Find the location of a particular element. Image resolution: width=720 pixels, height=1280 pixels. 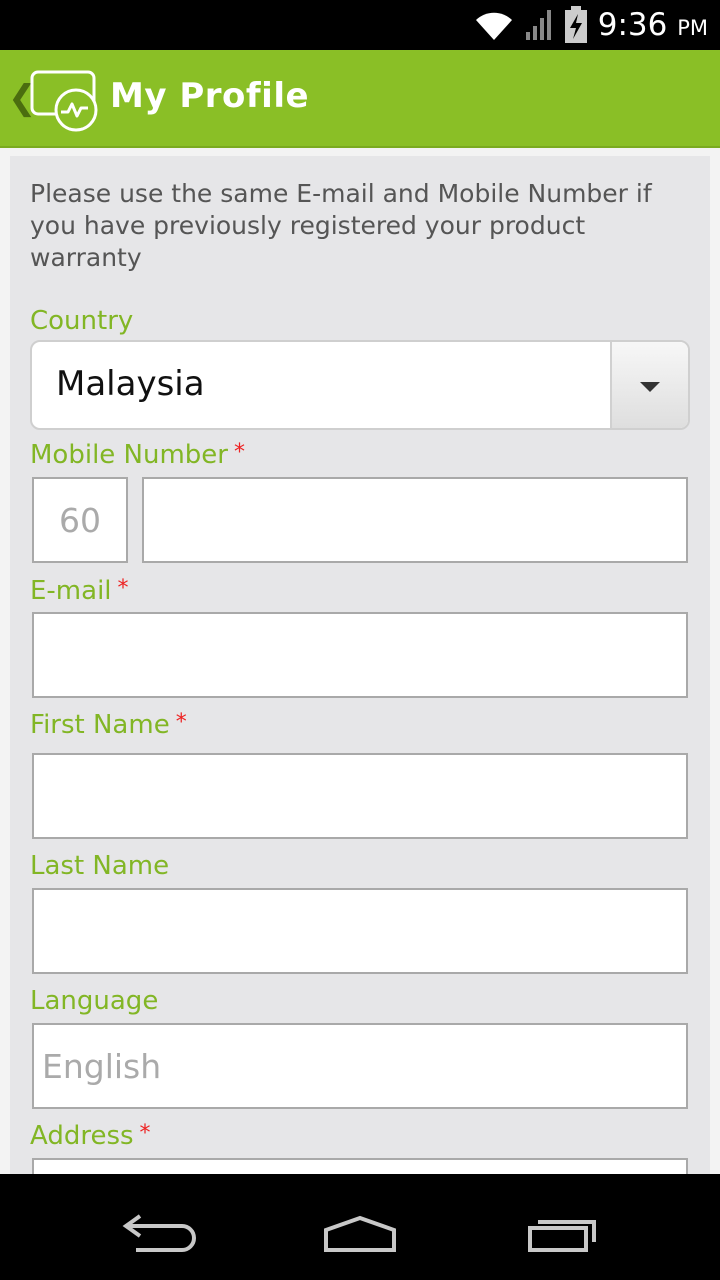

status-time-ampm: PM is located at coordinates (692, 28).